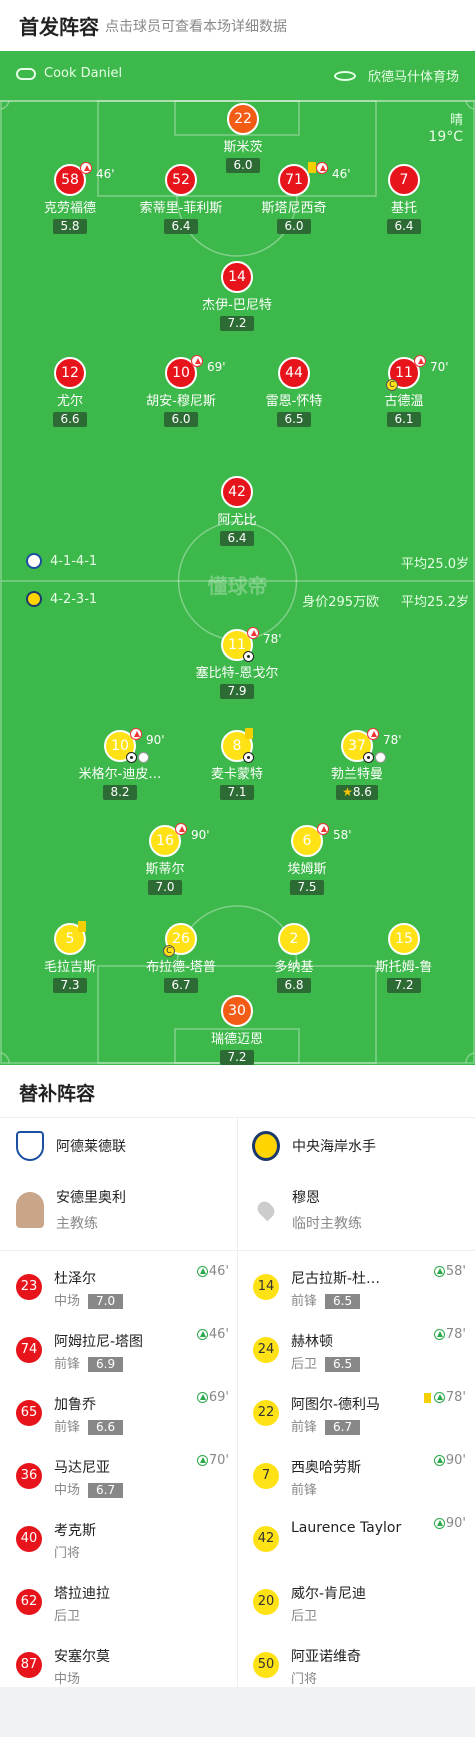  I want to click on away-player-37: 37 78' 勃兰特曼 ★8.6, so click(357, 764).